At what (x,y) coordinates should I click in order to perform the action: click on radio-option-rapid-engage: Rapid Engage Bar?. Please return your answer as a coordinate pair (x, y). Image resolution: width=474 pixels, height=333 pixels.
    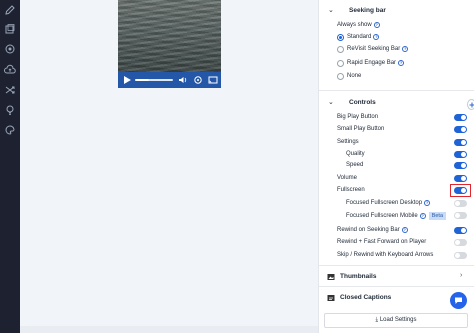
    Looking at the image, I should click on (396, 64).